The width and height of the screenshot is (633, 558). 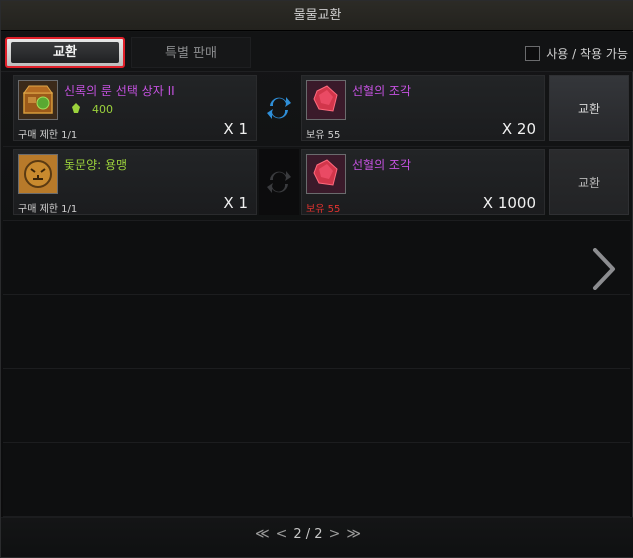 What do you see at coordinates (423, 108) in the screenshot?
I see `get-slot: 선혈의 조각 보유 55 X 20` at bounding box center [423, 108].